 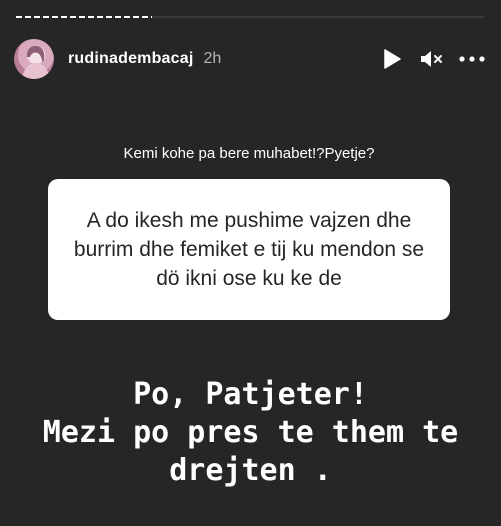 What do you see at coordinates (392, 59) in the screenshot?
I see `play-icon` at bounding box center [392, 59].